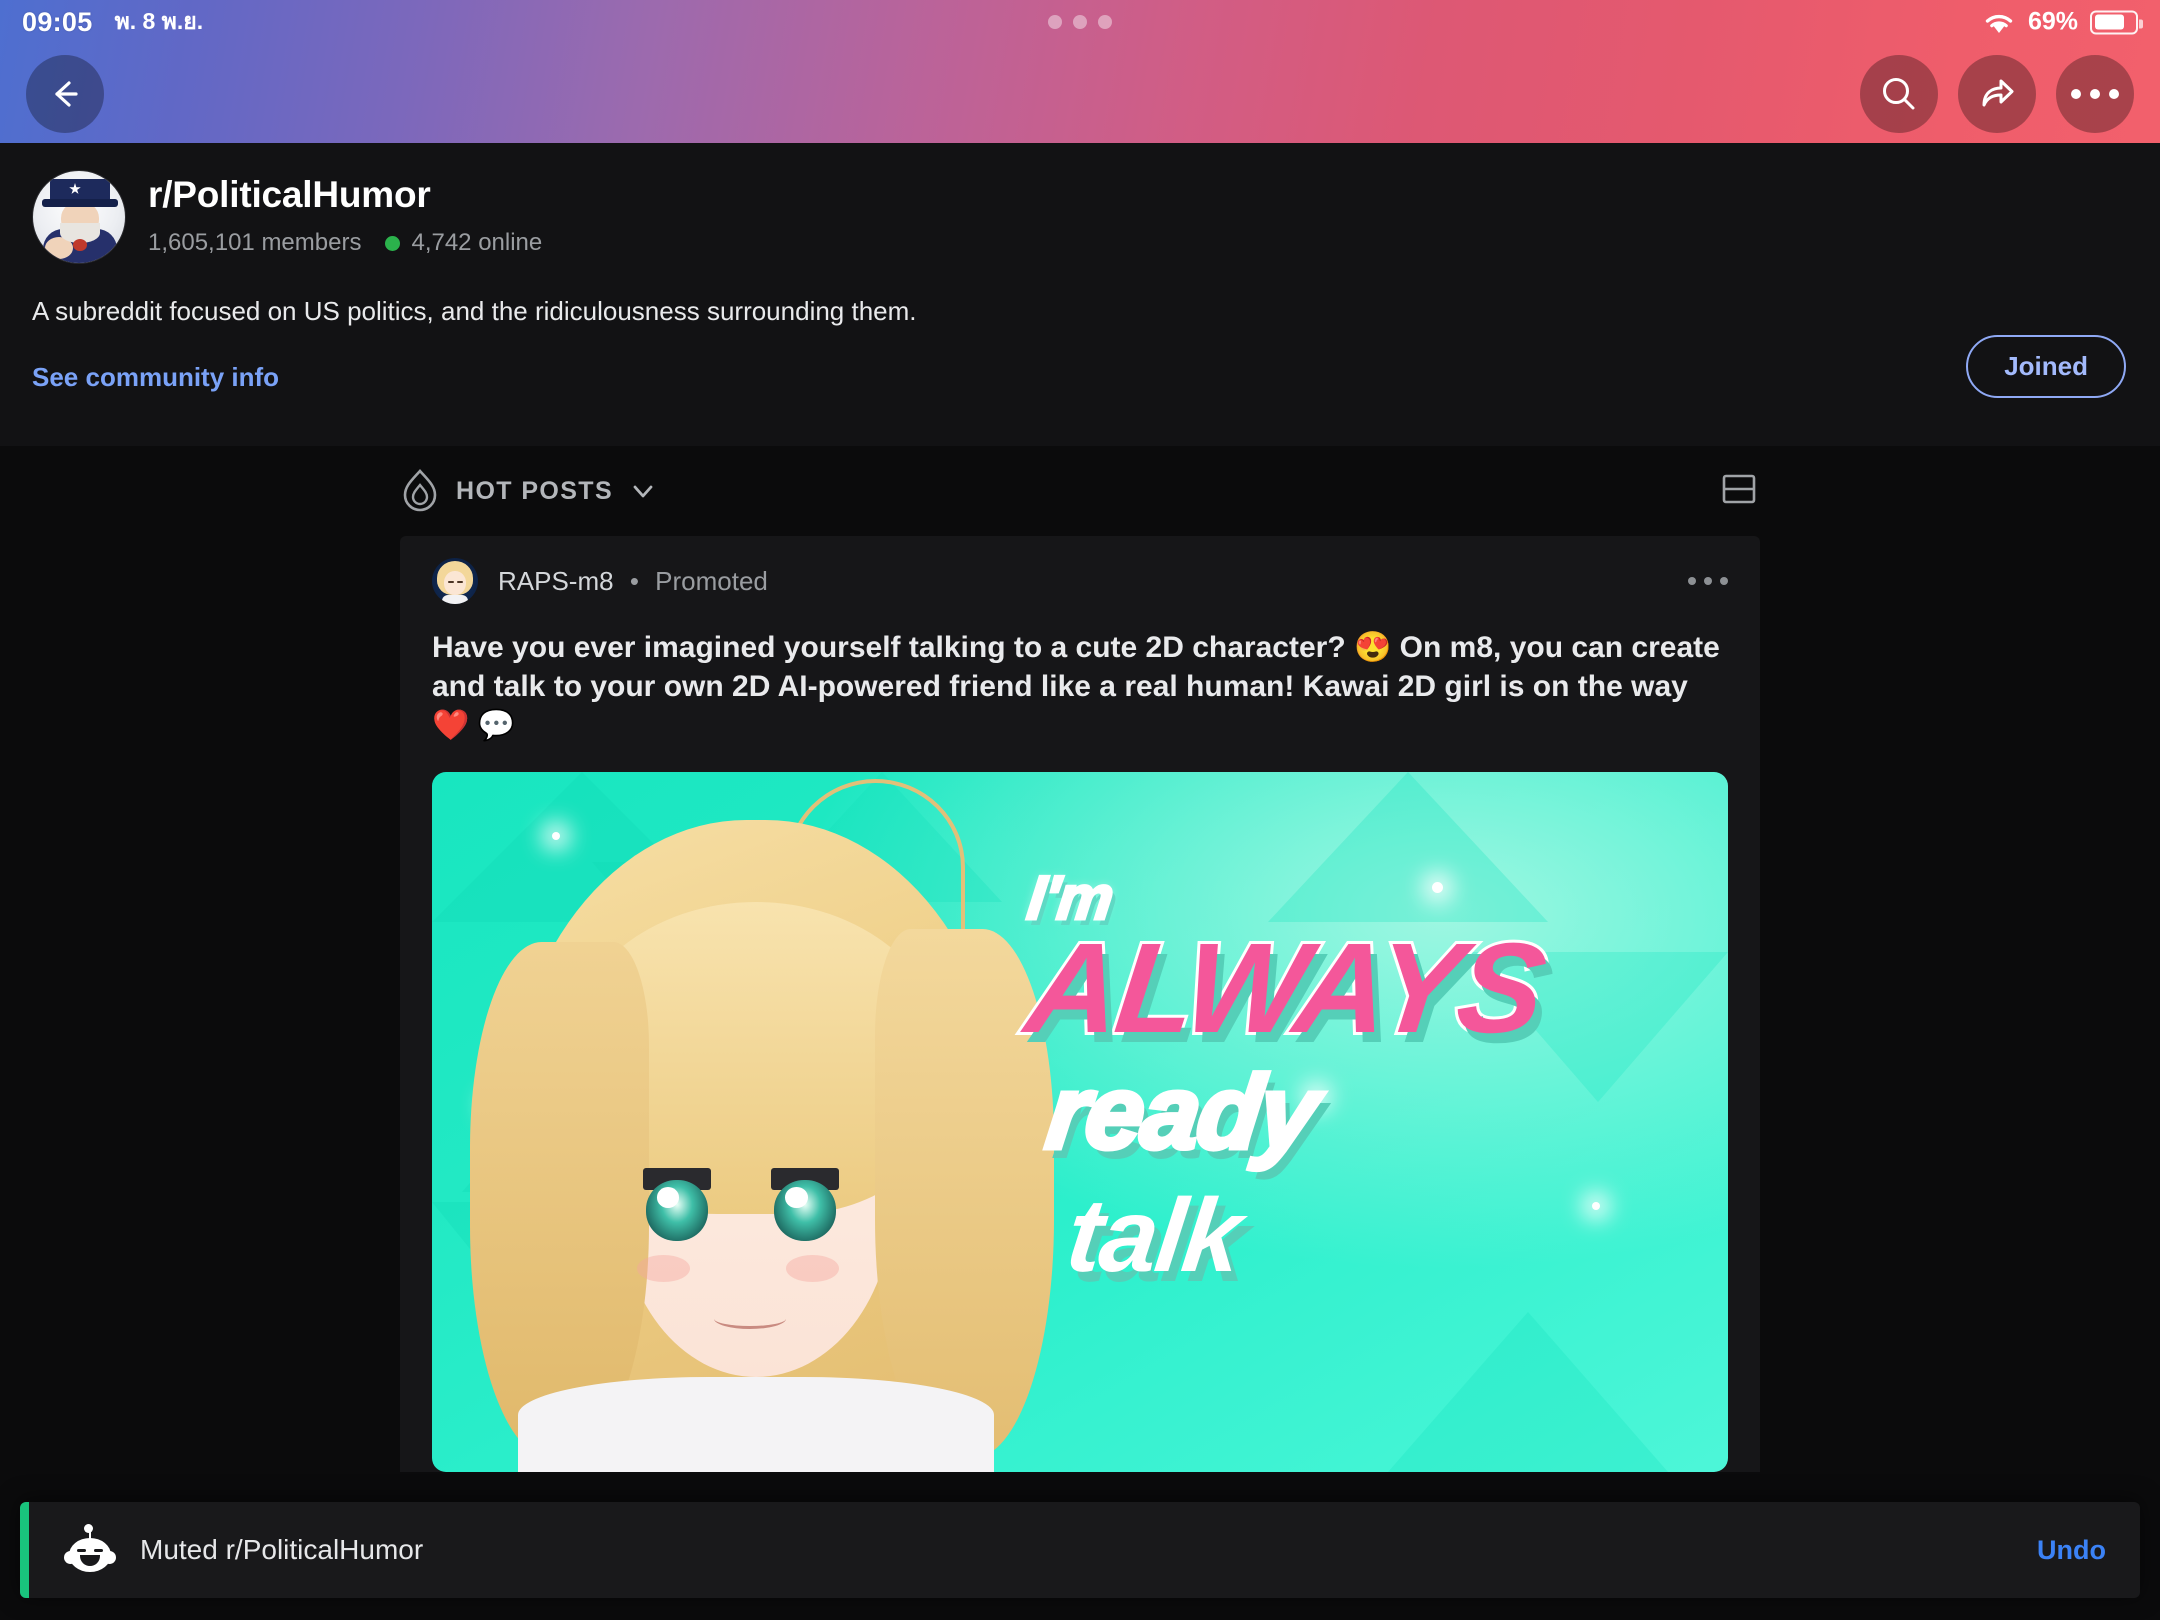 The width and height of the screenshot is (2160, 1620). Describe the element at coordinates (282, 1549) in the screenshot. I see `snackbar-message: Muted r/PoliticalHumor` at that location.